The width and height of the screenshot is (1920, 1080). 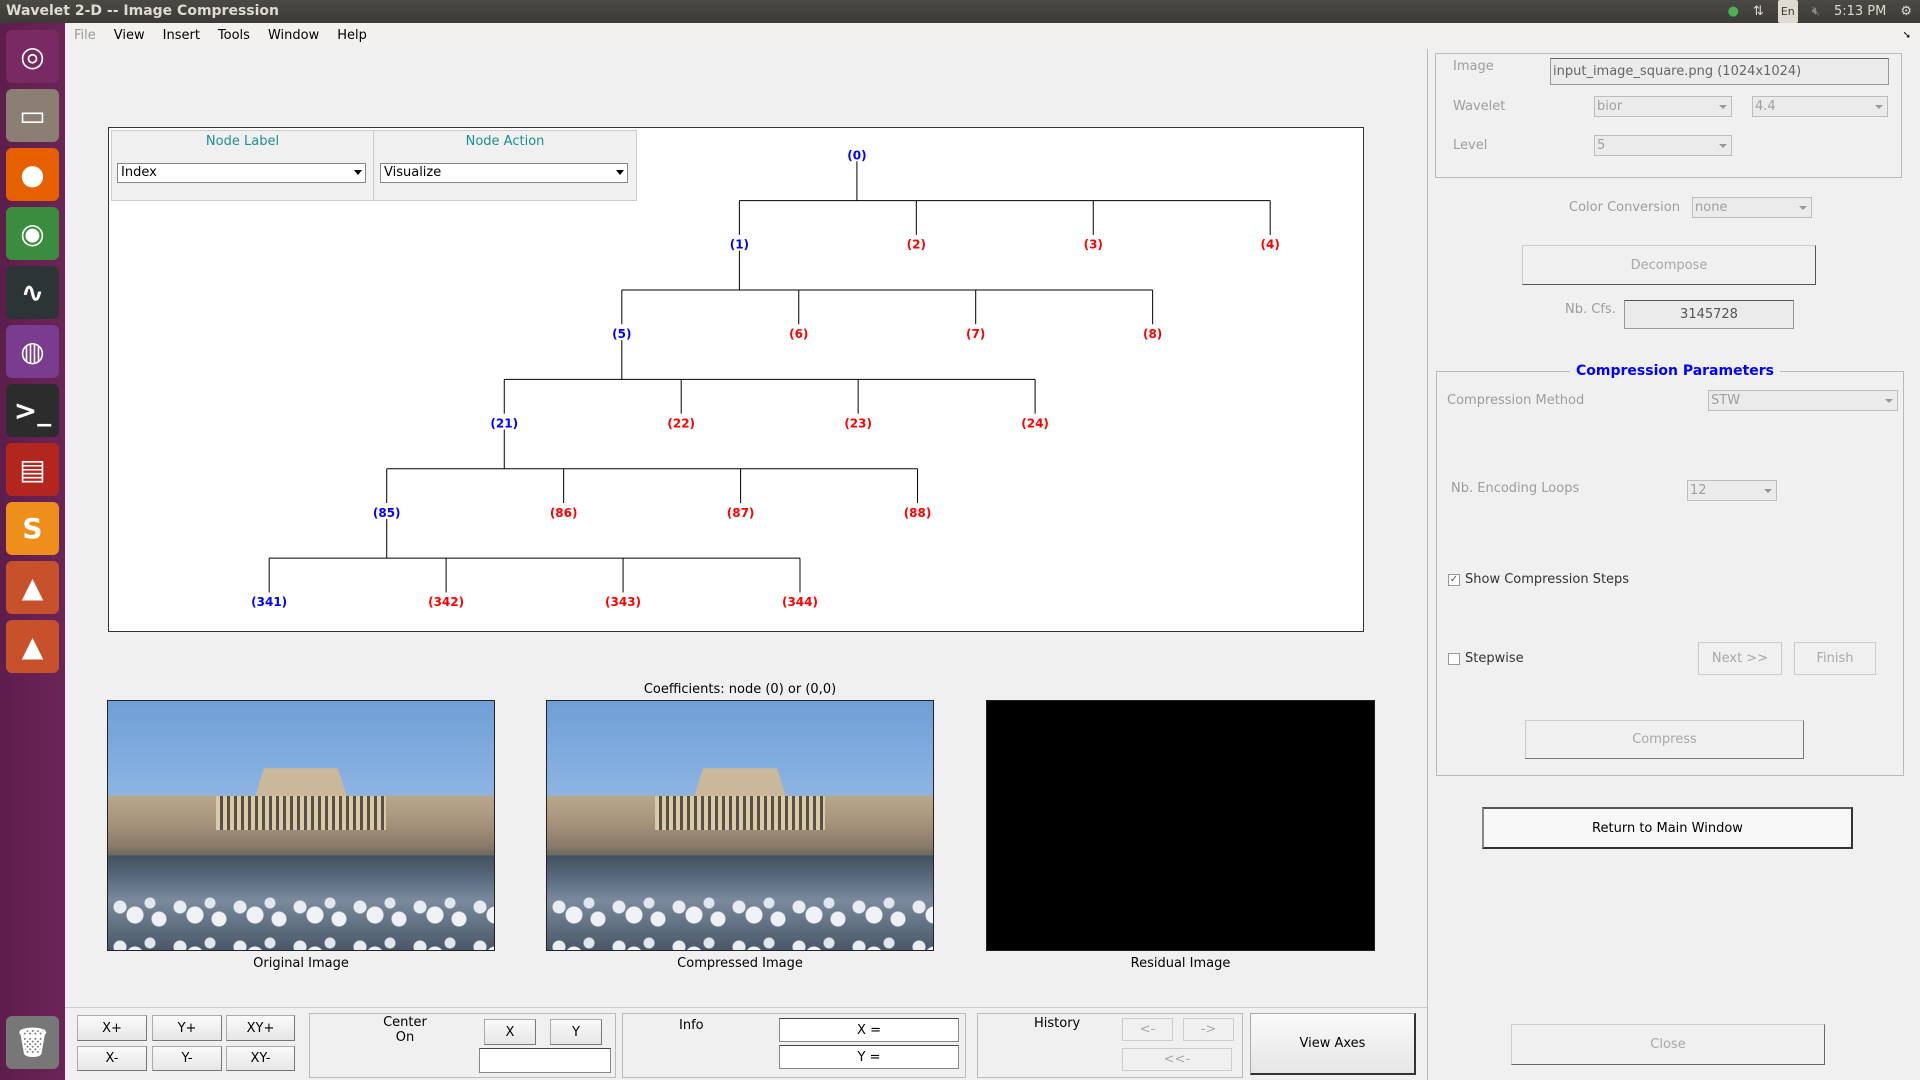 I want to click on image-label: Image, so click(x=1473, y=66).